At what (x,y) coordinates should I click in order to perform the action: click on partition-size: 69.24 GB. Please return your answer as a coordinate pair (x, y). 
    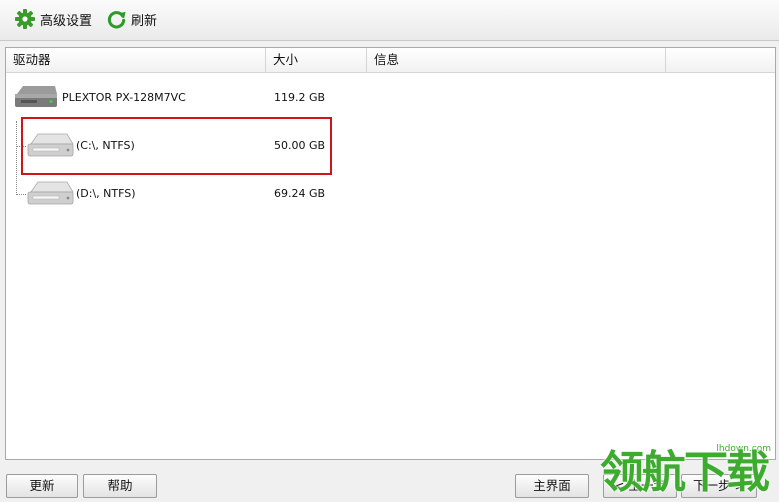
    Looking at the image, I should click on (300, 193).